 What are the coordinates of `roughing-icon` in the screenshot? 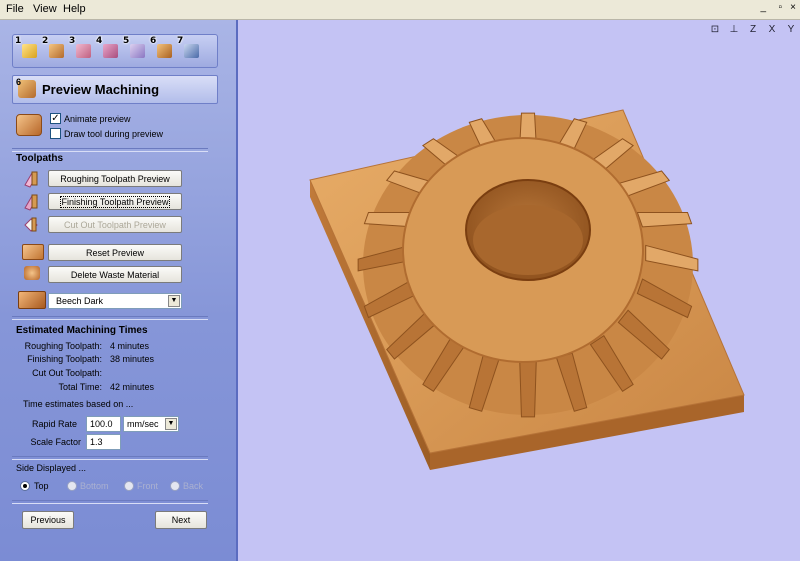 It's located at (110, 51).